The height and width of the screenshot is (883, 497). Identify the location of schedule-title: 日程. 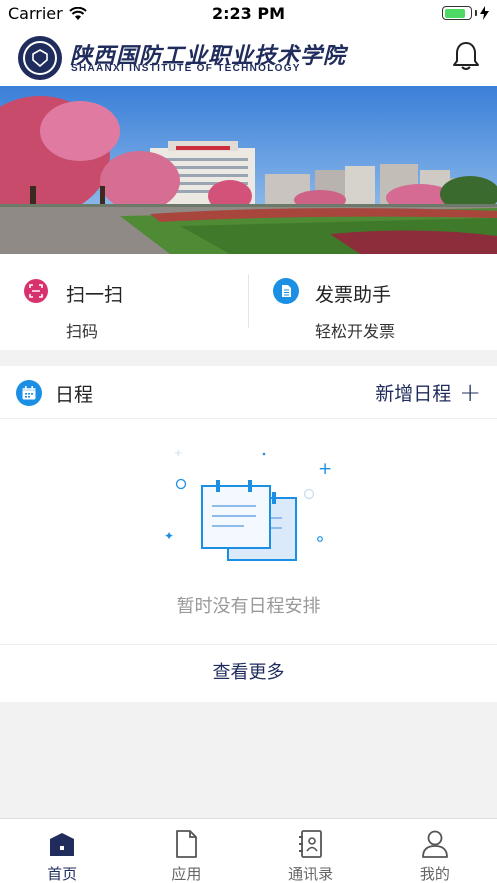
(74, 395).